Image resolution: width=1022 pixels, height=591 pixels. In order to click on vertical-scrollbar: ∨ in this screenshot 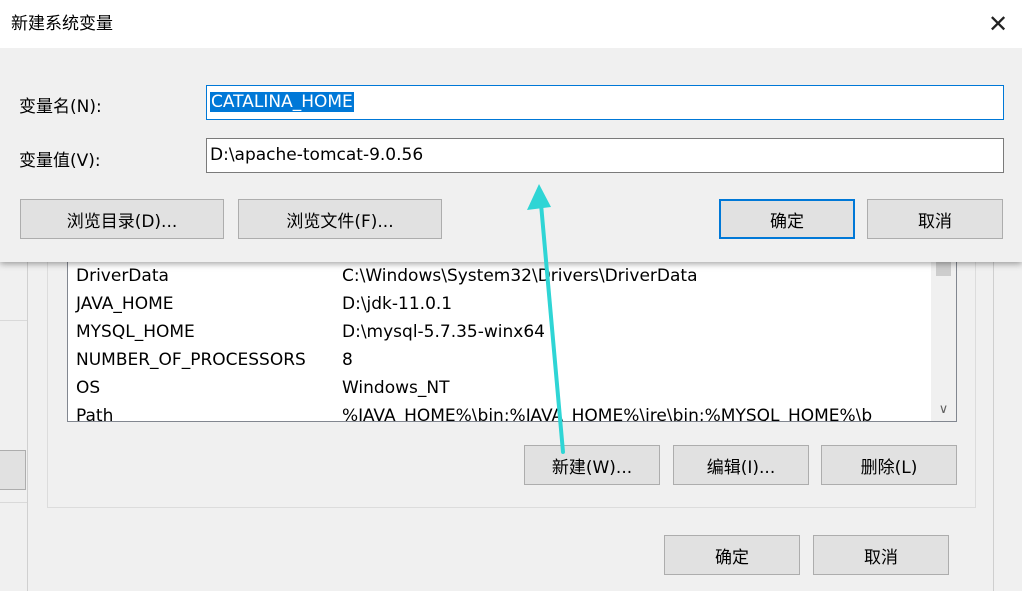, I will do `click(943, 341)`.